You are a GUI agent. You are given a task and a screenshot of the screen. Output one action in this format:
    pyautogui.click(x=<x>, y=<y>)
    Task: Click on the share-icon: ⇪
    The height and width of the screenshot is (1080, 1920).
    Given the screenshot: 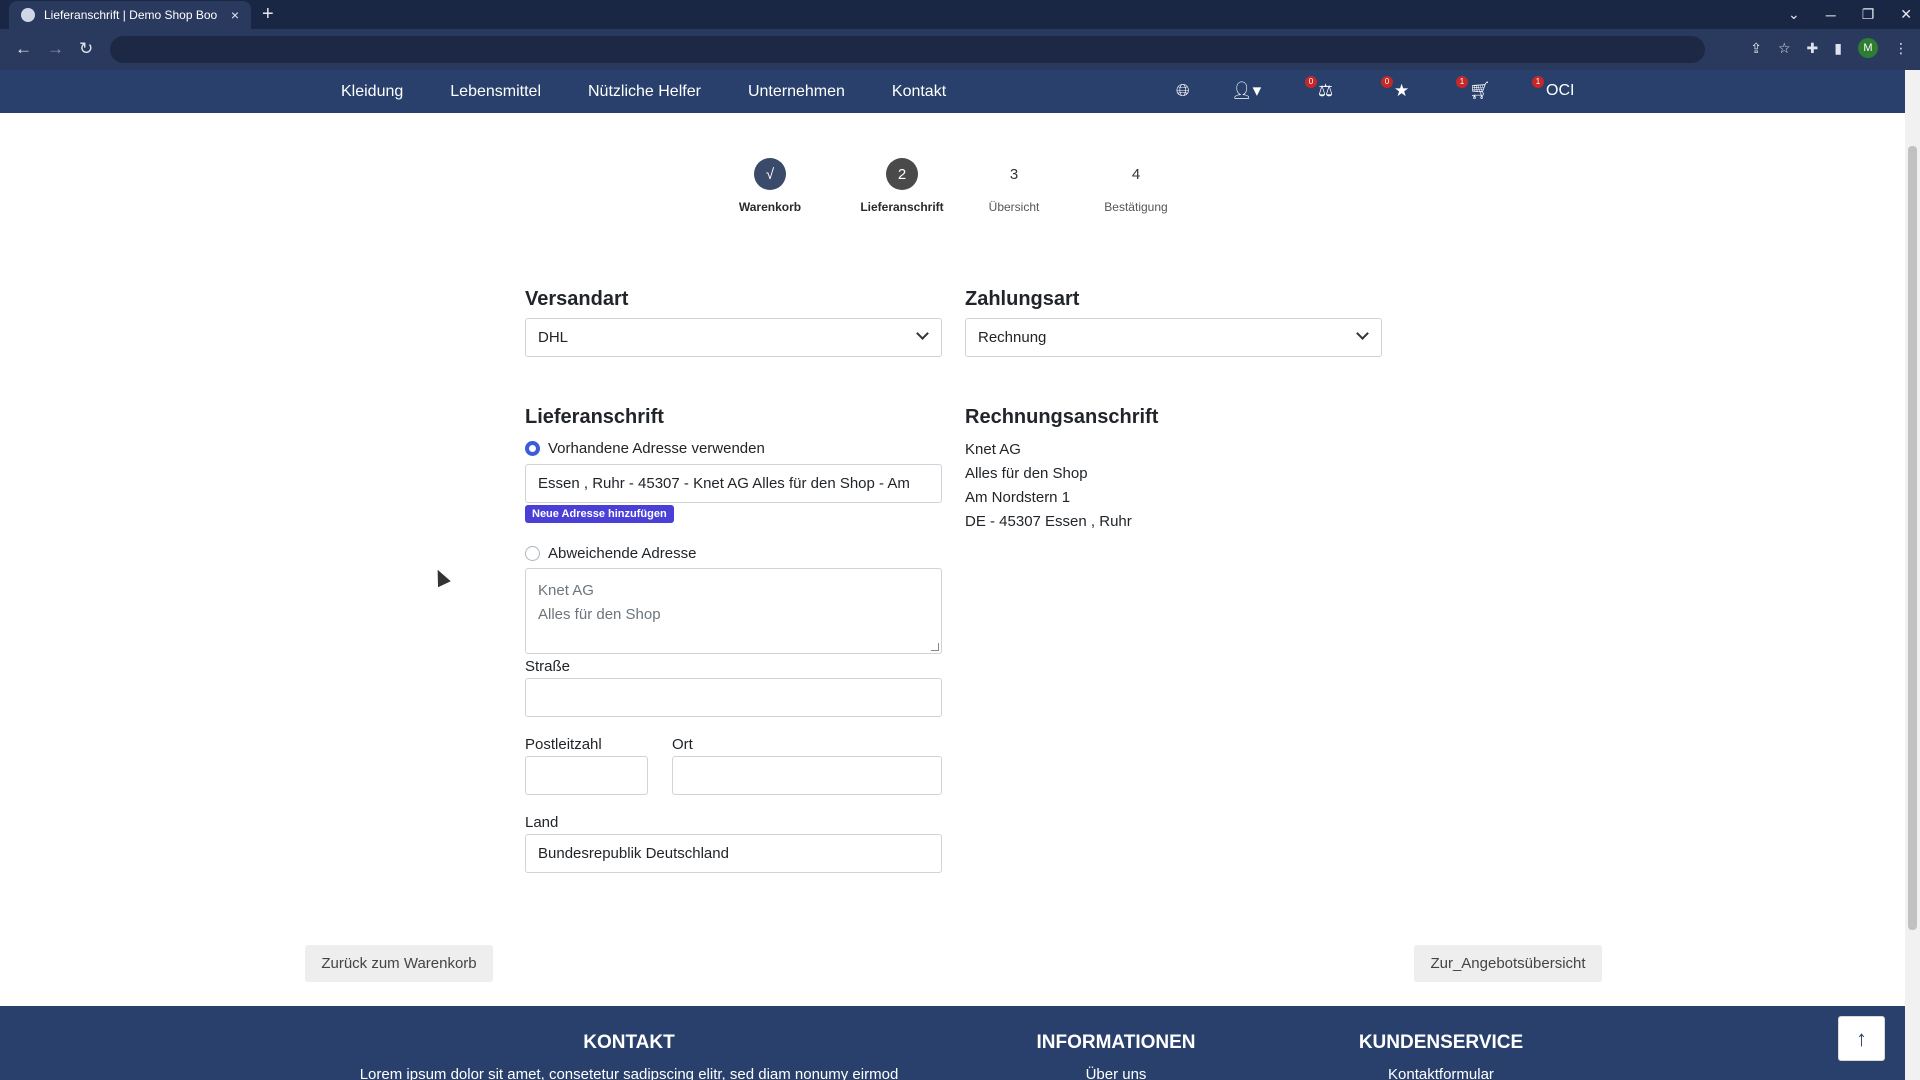 What is the action you would take?
    pyautogui.click(x=1756, y=48)
    